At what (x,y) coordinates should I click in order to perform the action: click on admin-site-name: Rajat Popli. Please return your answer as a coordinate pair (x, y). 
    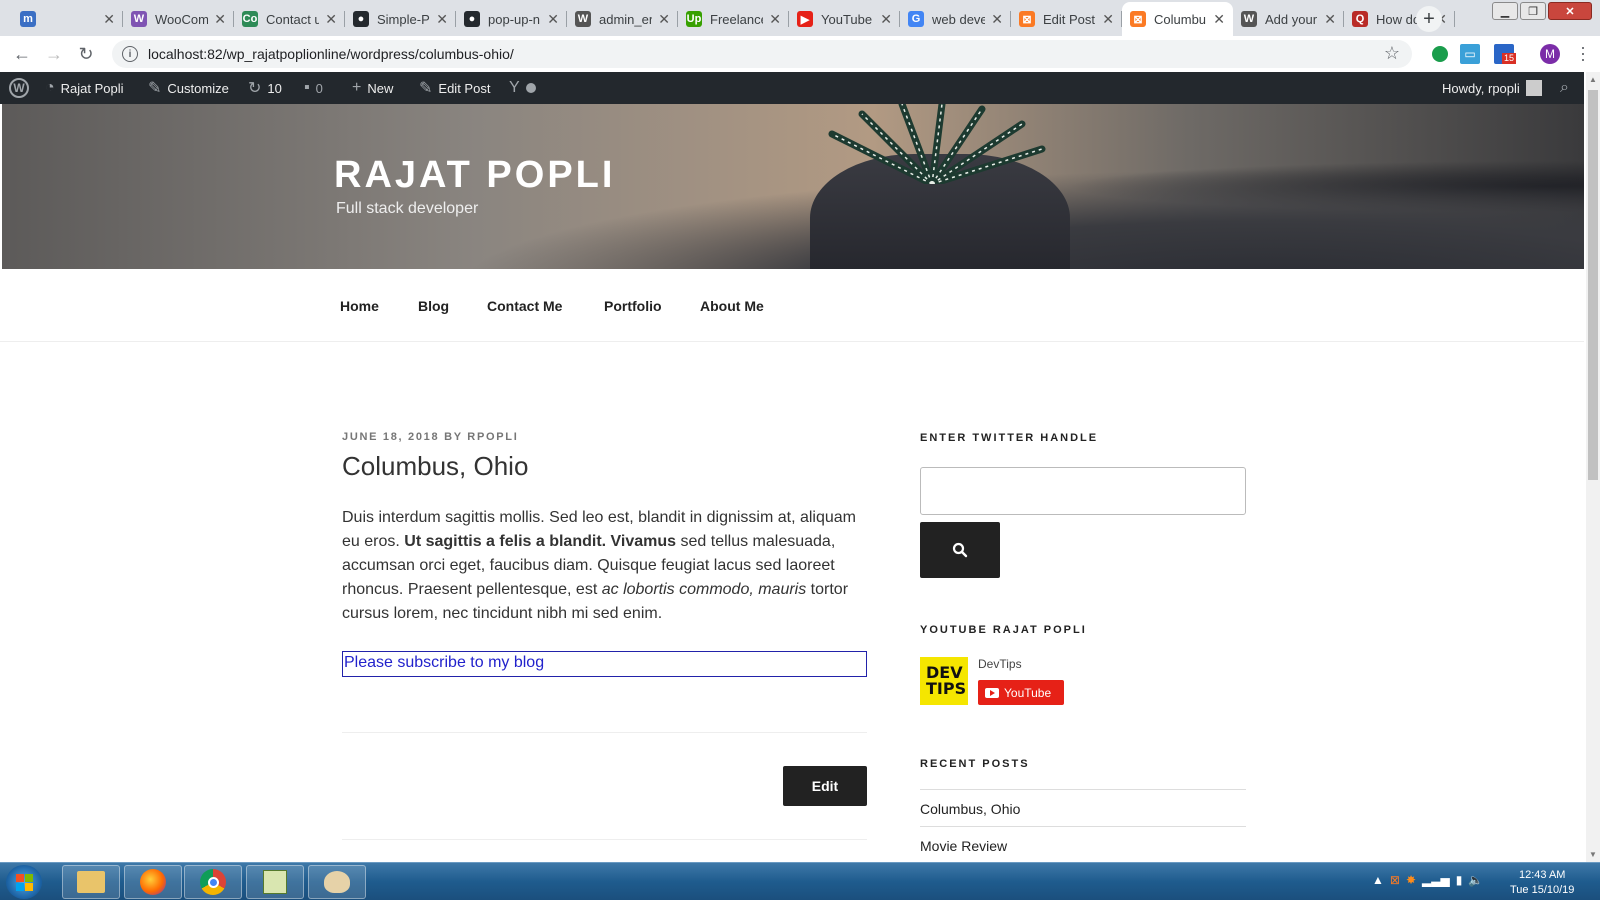
    Looking at the image, I should click on (92, 88).